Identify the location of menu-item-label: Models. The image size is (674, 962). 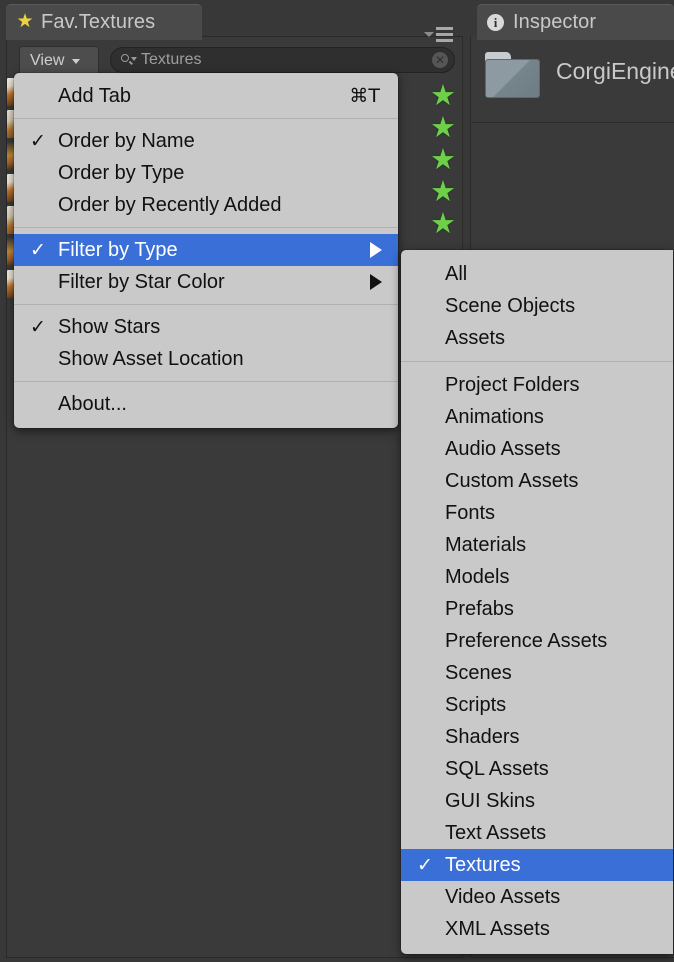
(477, 576).